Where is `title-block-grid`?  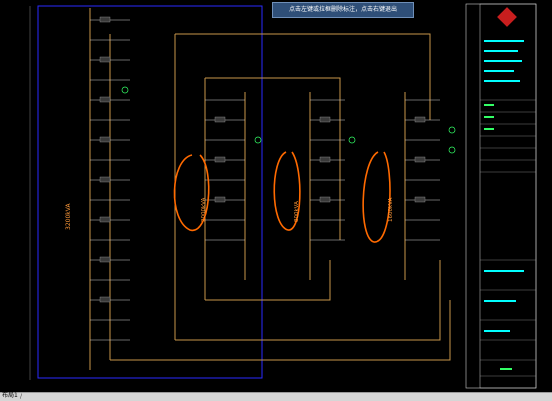
title-block-grid is located at coordinates (508, 238).